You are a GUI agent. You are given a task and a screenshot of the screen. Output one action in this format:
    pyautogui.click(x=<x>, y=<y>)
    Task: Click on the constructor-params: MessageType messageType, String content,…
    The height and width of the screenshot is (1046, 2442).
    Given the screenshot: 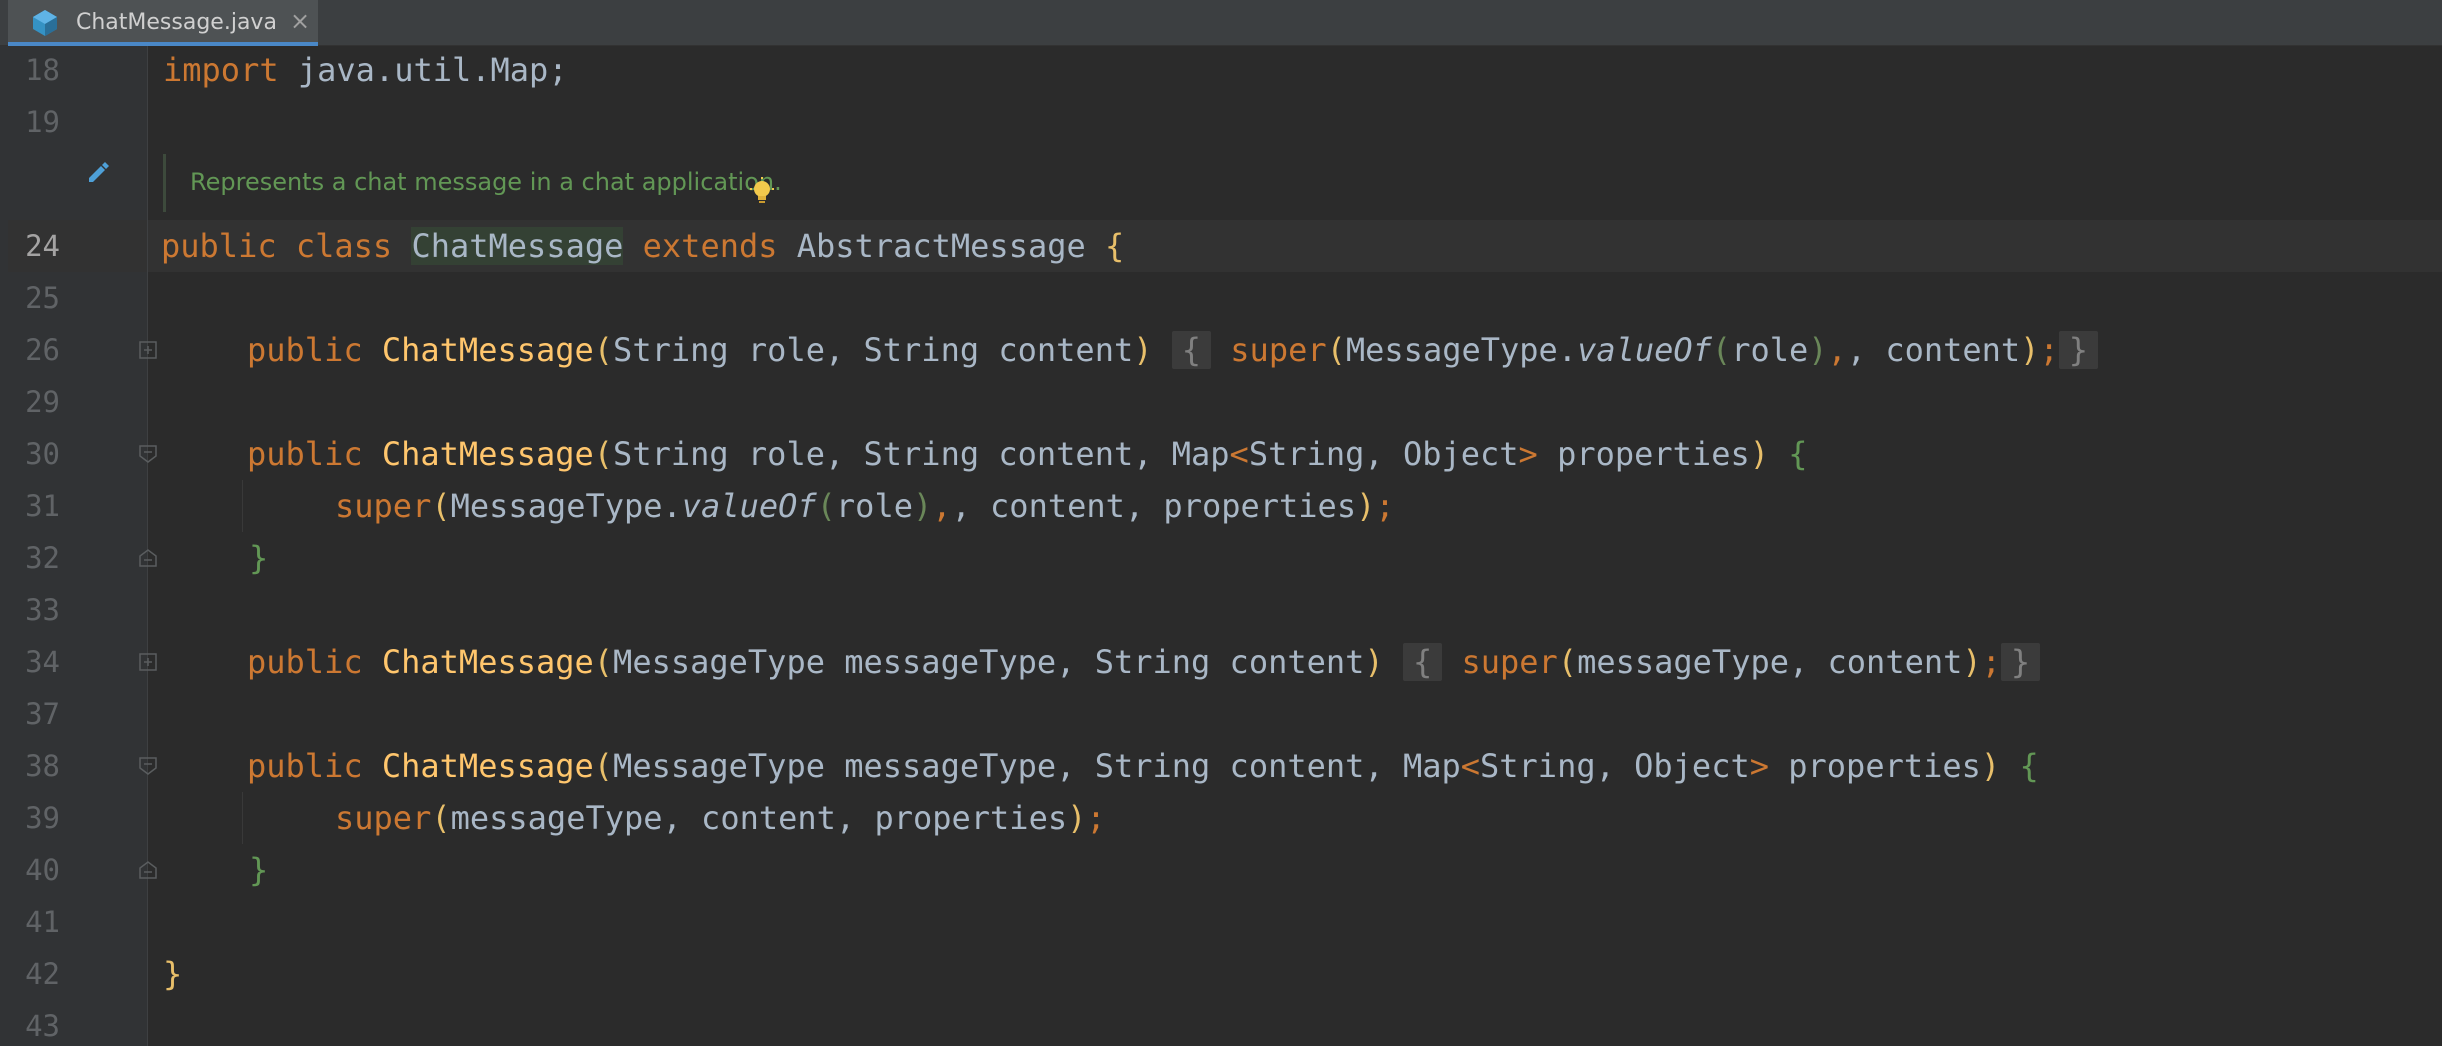 What is the action you would take?
    pyautogui.click(x=1037, y=766)
    